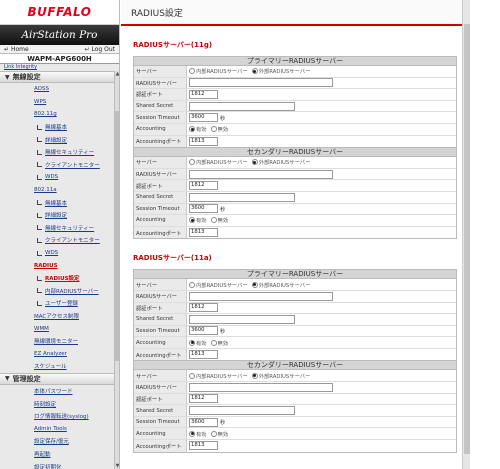 This screenshot has width=500, height=469. Describe the element at coordinates (117, 74) in the screenshot. I see `scroll-up-icon: ▲` at that location.